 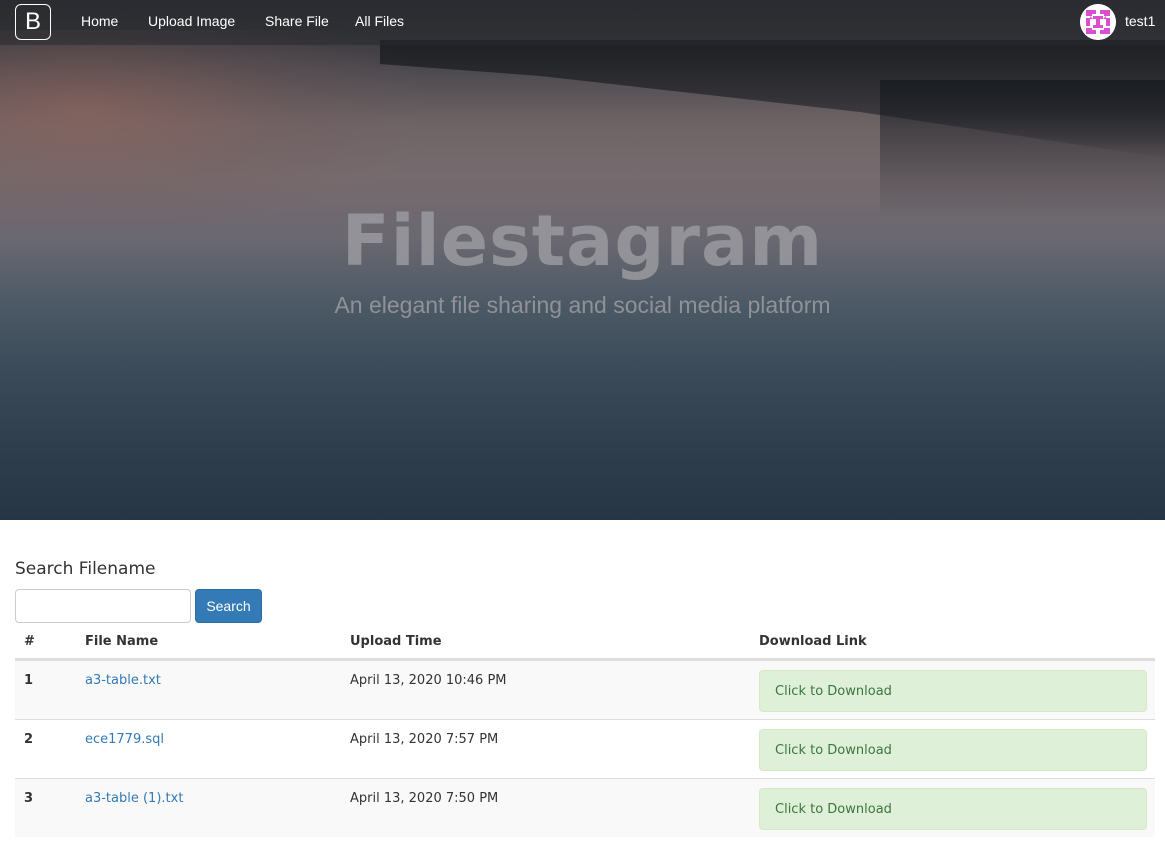 I want to click on brand-logo: B, so click(x=33, y=22).